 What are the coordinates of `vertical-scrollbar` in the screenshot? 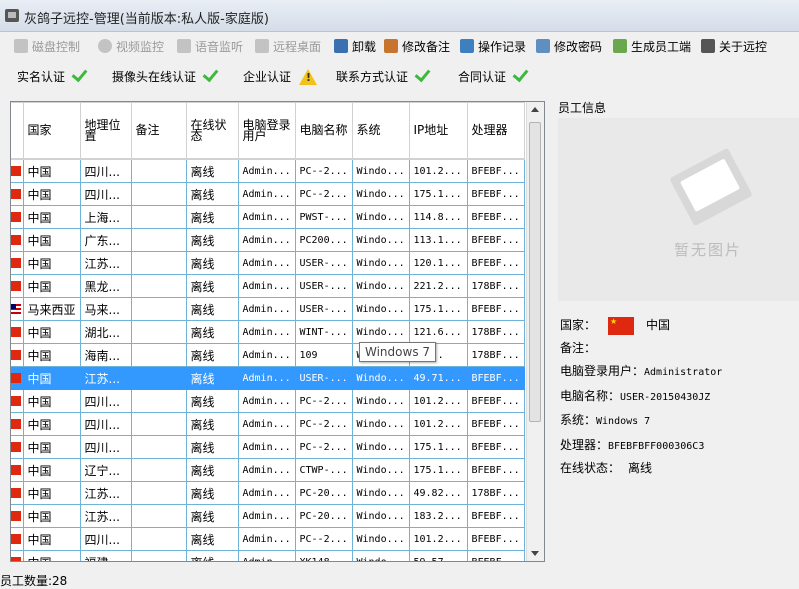 It's located at (535, 331).